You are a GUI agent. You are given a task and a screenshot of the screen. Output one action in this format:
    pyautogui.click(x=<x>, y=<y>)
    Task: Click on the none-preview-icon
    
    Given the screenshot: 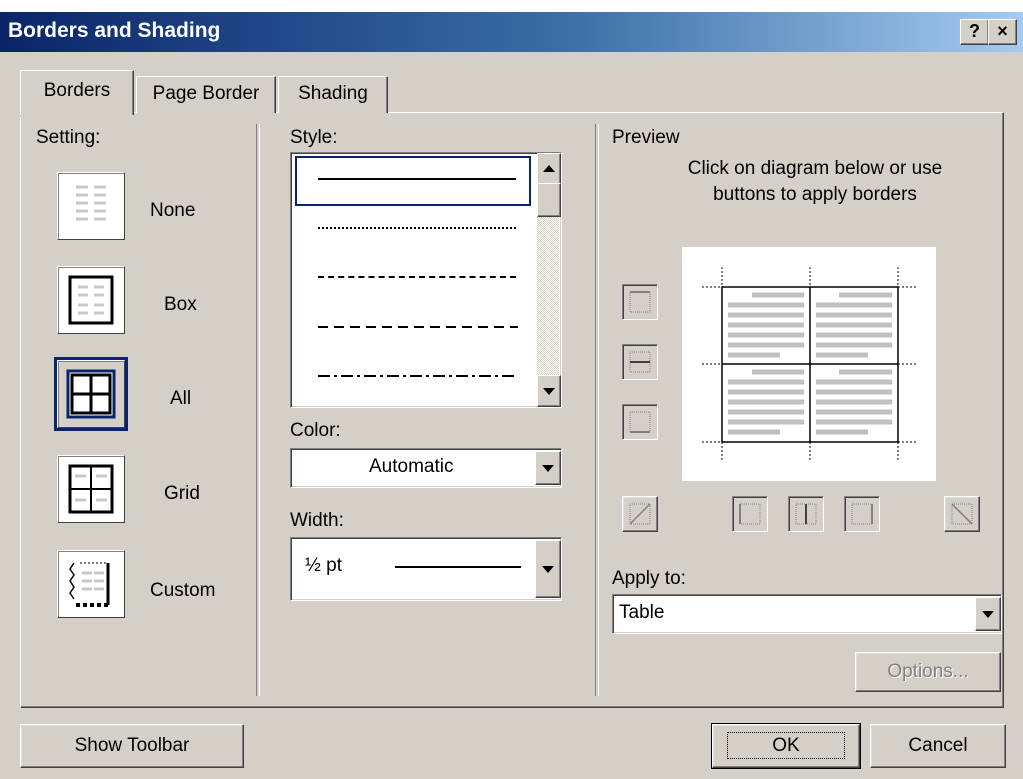 What is the action you would take?
    pyautogui.click(x=91, y=203)
    